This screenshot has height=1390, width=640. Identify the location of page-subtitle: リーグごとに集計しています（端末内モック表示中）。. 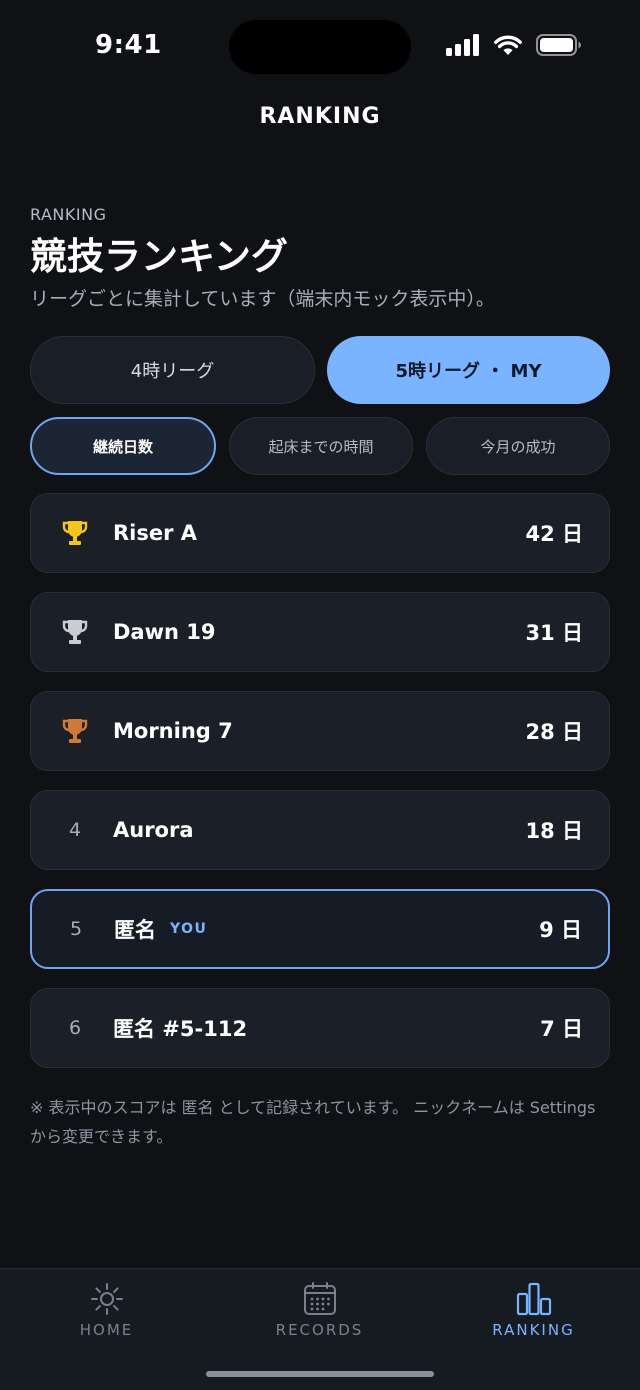
(262, 299).